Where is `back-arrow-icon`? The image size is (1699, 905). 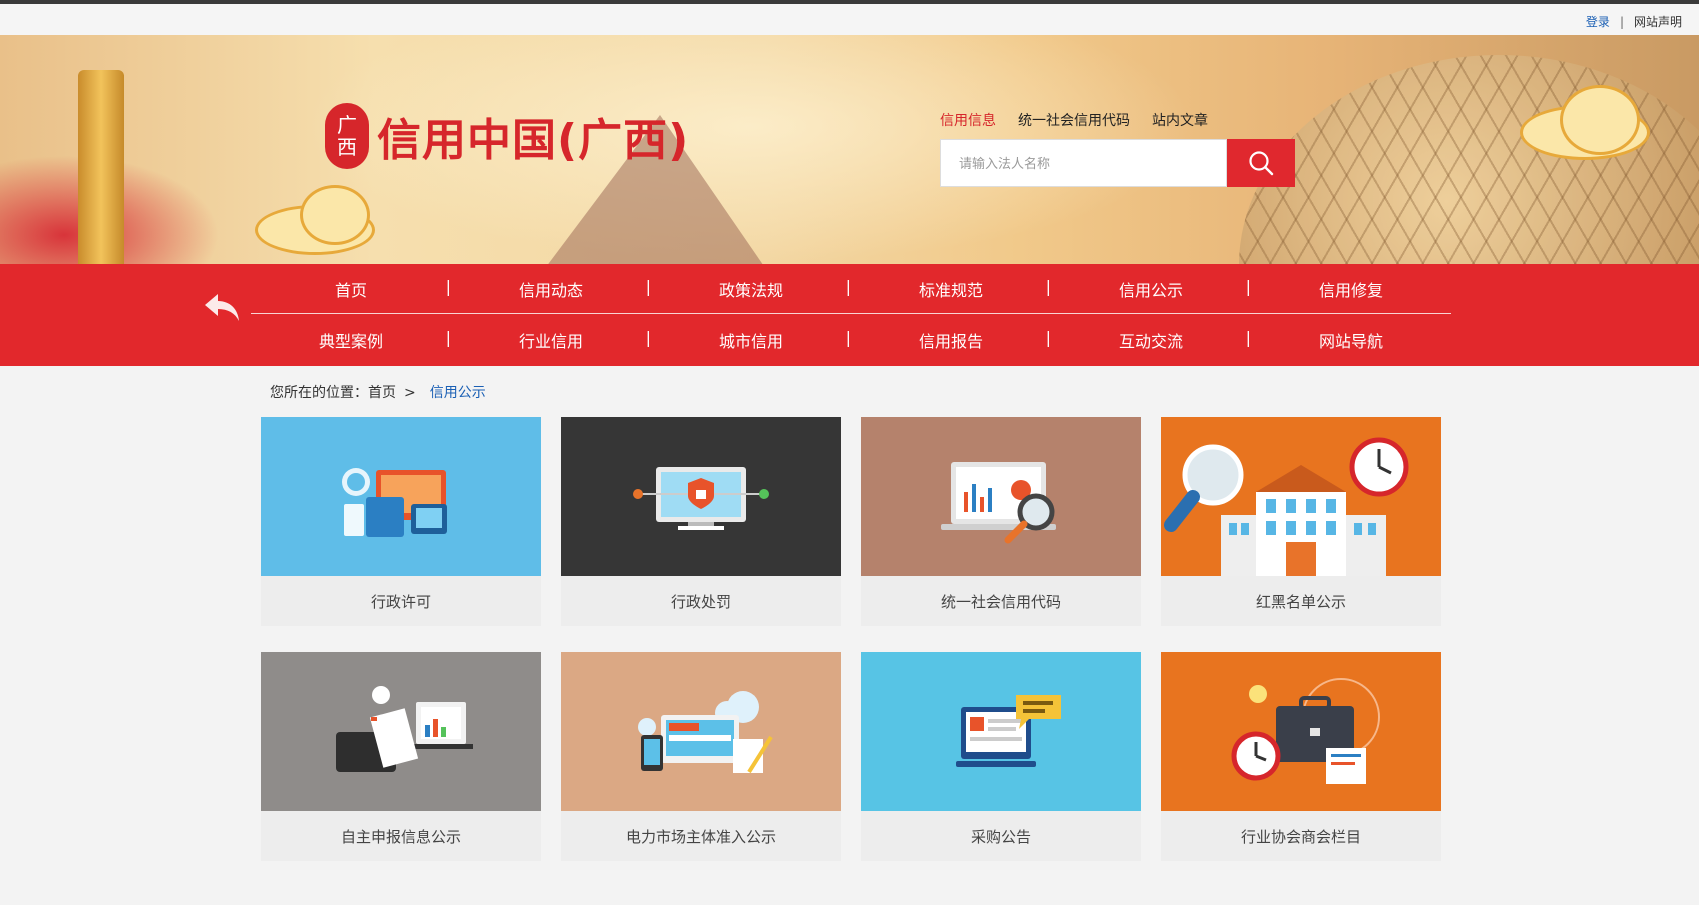
back-arrow-icon is located at coordinates (222, 307).